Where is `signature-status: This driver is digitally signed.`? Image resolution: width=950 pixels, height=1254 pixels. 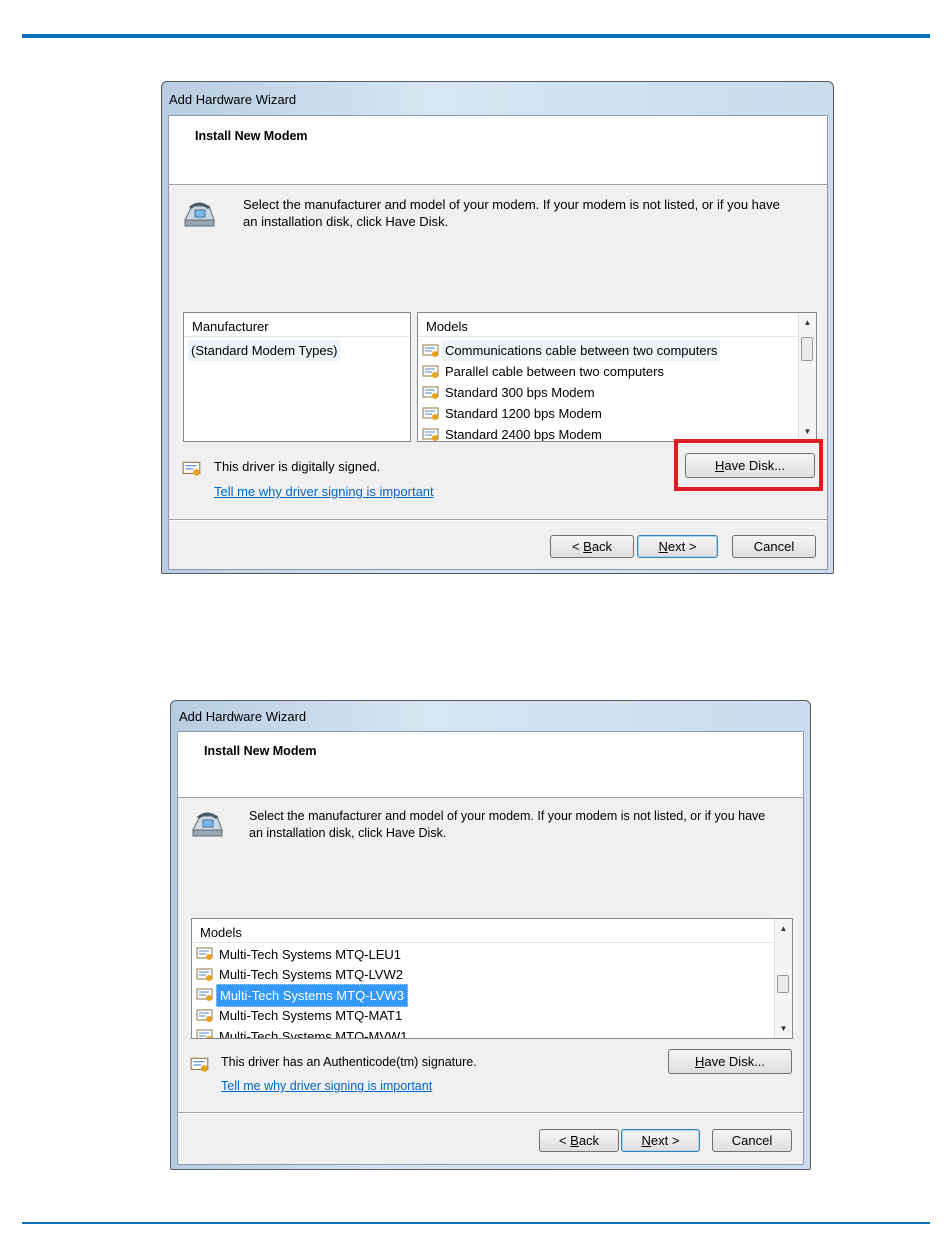 signature-status: This driver is digitally signed. is located at coordinates (297, 466).